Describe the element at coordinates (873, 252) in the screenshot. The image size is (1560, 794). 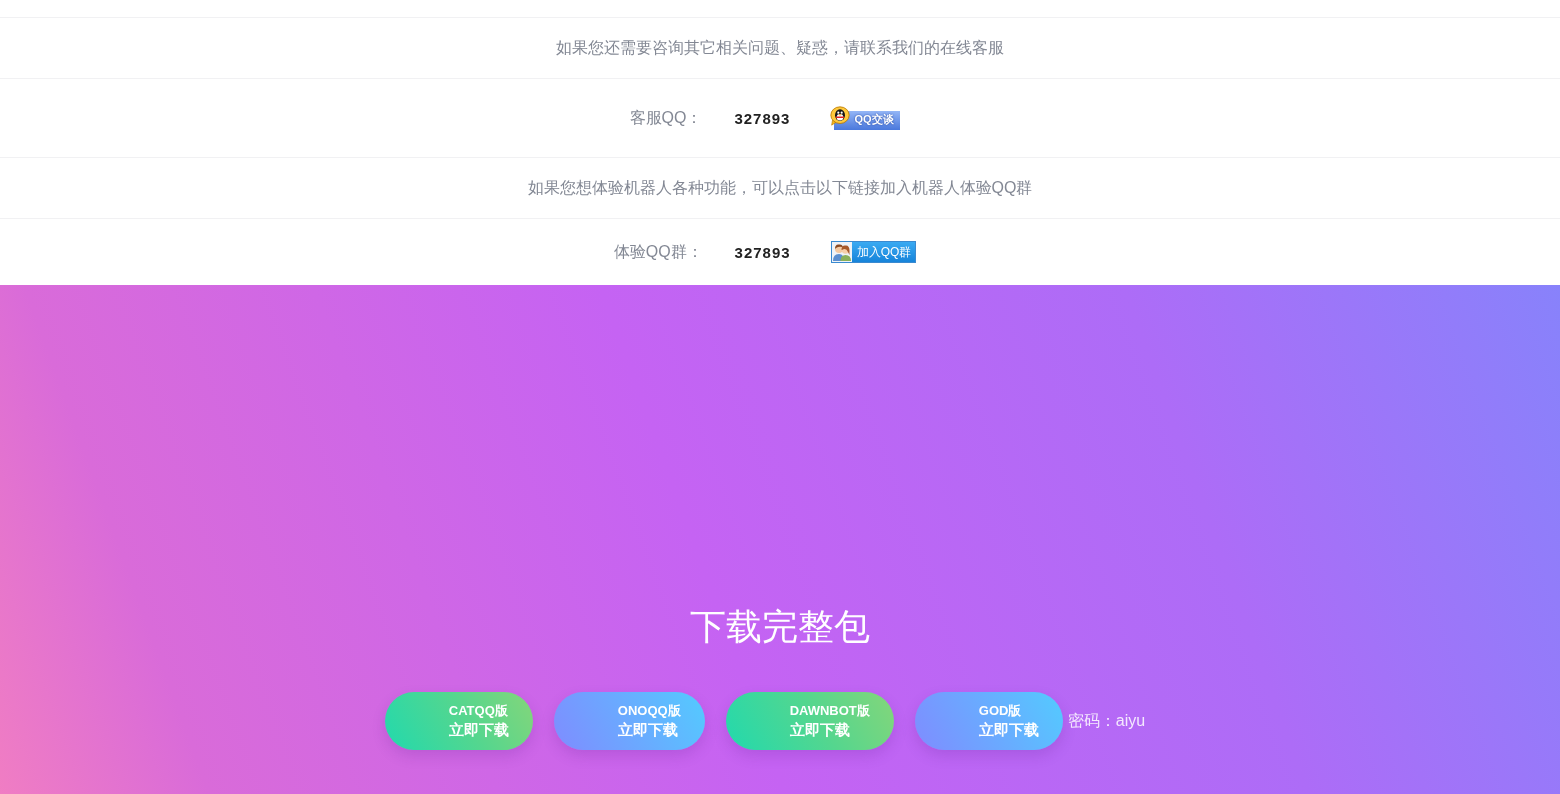
I see `join-group-link: 加入QQ群` at that location.